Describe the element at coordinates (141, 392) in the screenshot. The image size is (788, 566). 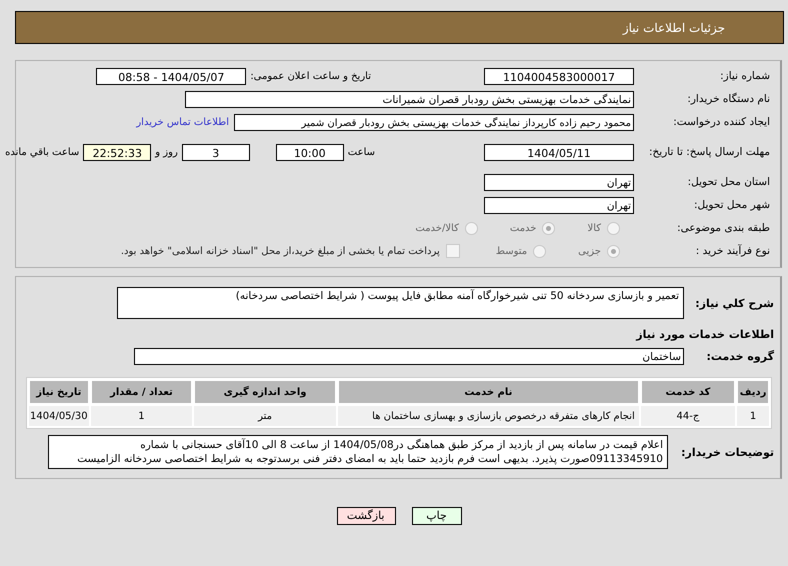
I see `column-header: تعداد / مقدار` at that location.